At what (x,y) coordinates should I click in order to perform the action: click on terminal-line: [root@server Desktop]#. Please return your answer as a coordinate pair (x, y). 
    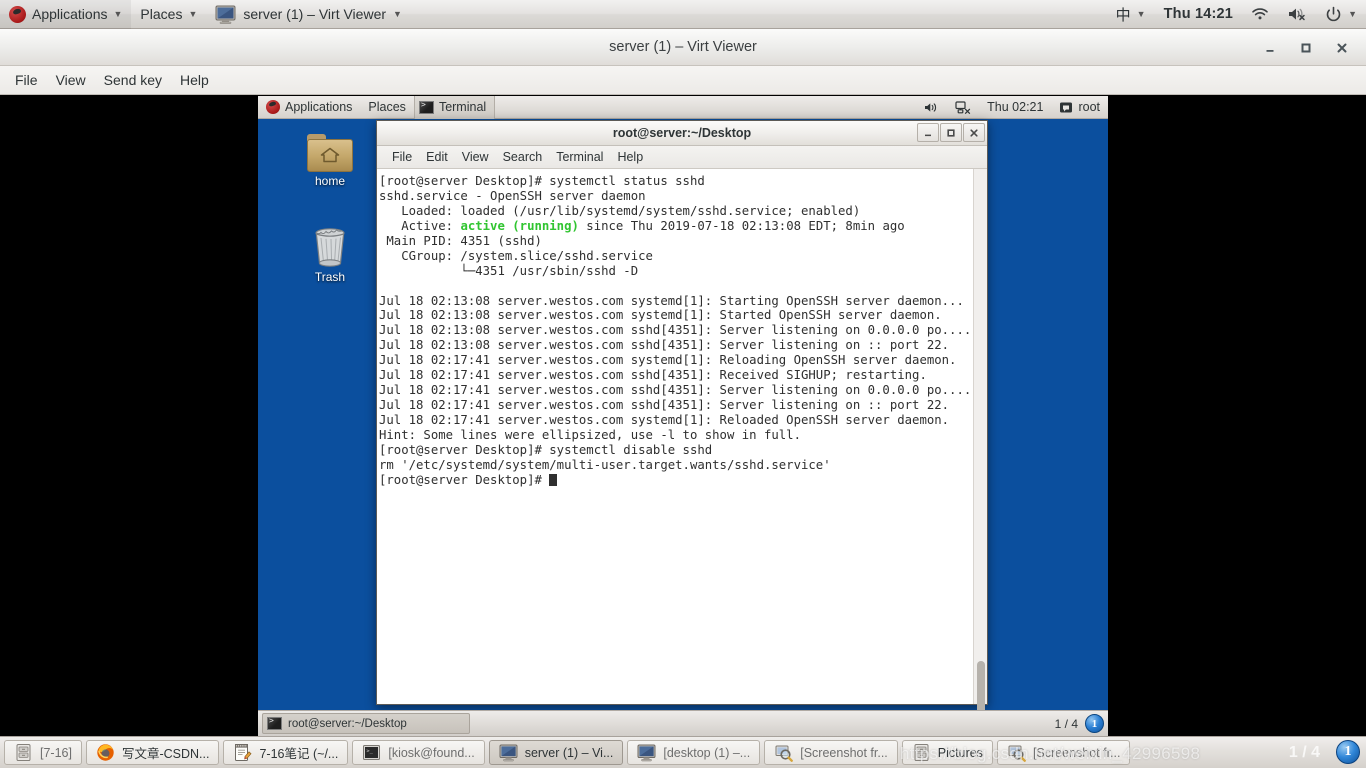
    Looking at the image, I should click on (676, 480).